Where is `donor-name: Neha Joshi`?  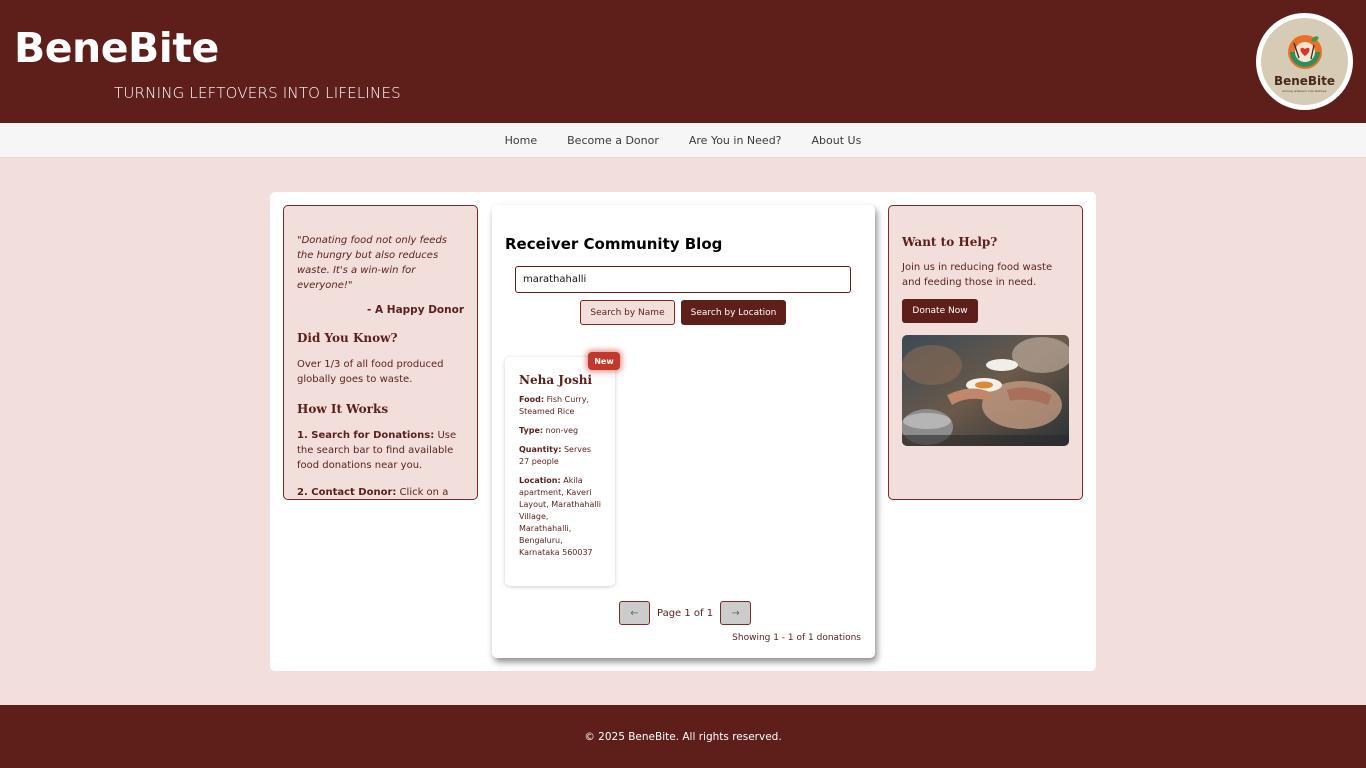
donor-name: Neha Joshi is located at coordinates (556, 380).